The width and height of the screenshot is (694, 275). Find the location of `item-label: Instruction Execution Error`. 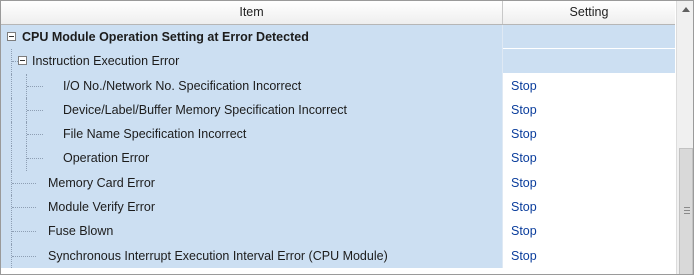

item-label: Instruction Execution Error is located at coordinates (106, 61).